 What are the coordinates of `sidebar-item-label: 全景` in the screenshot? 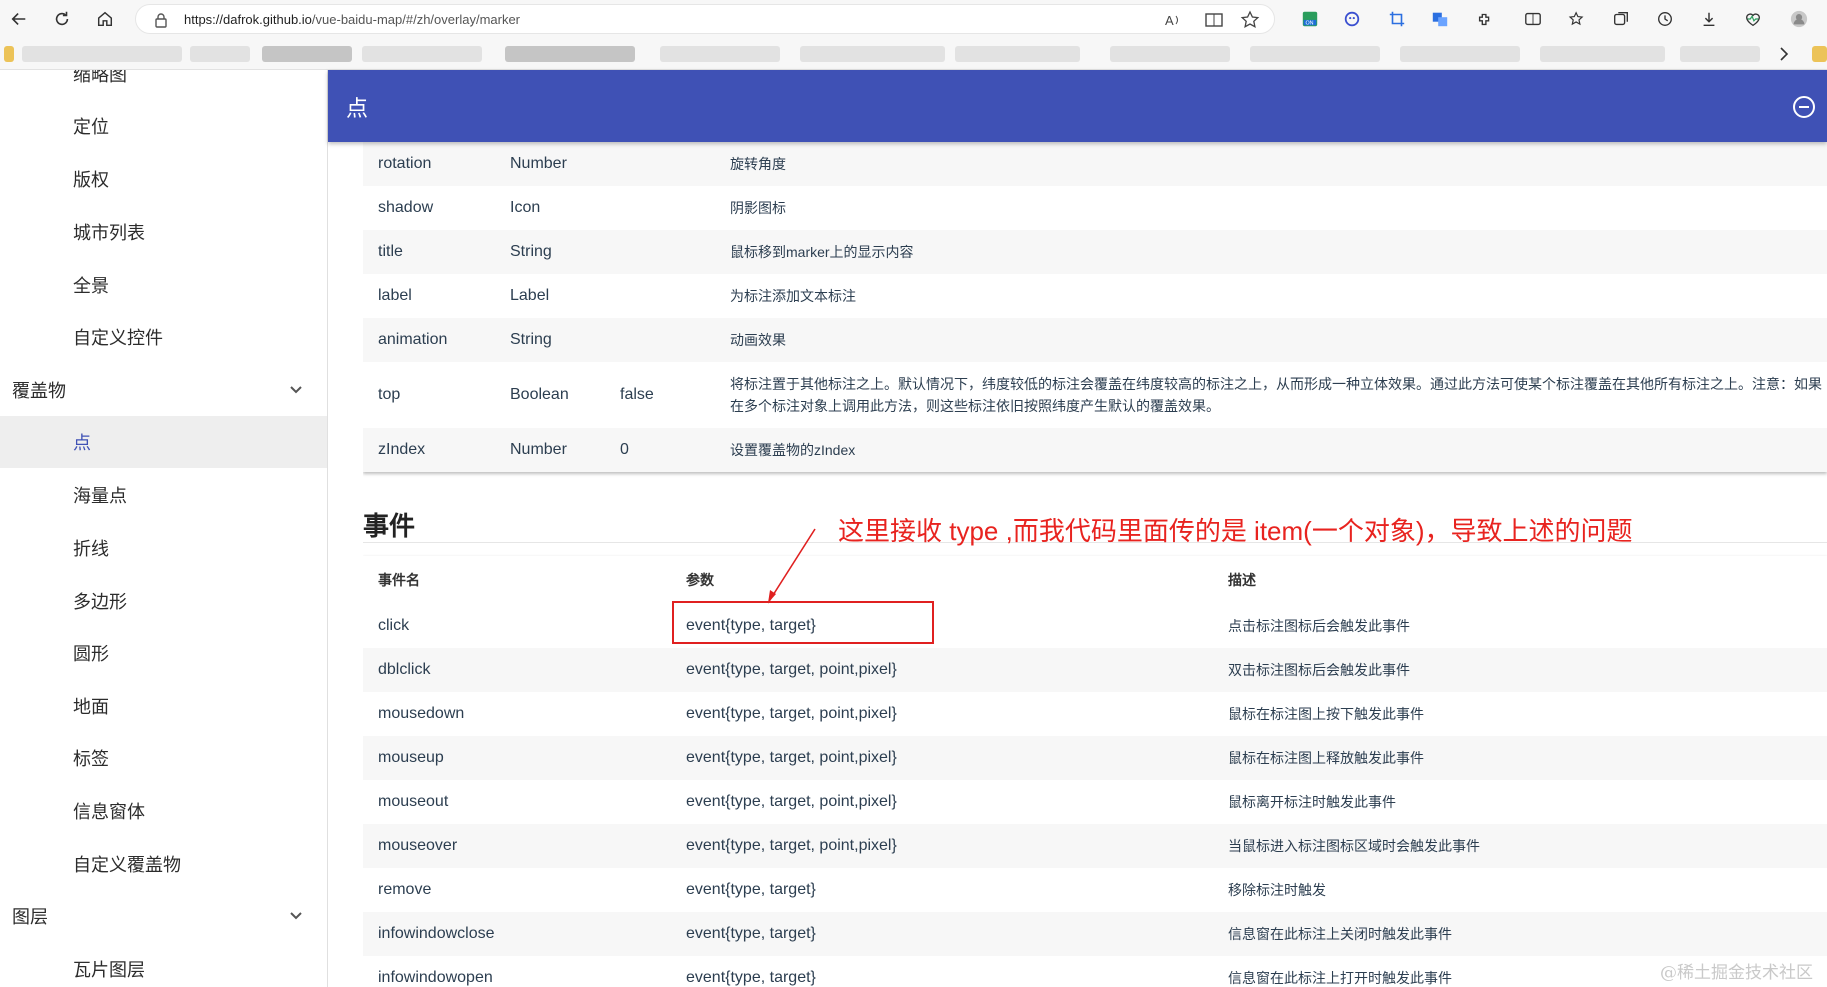 It's located at (91, 286).